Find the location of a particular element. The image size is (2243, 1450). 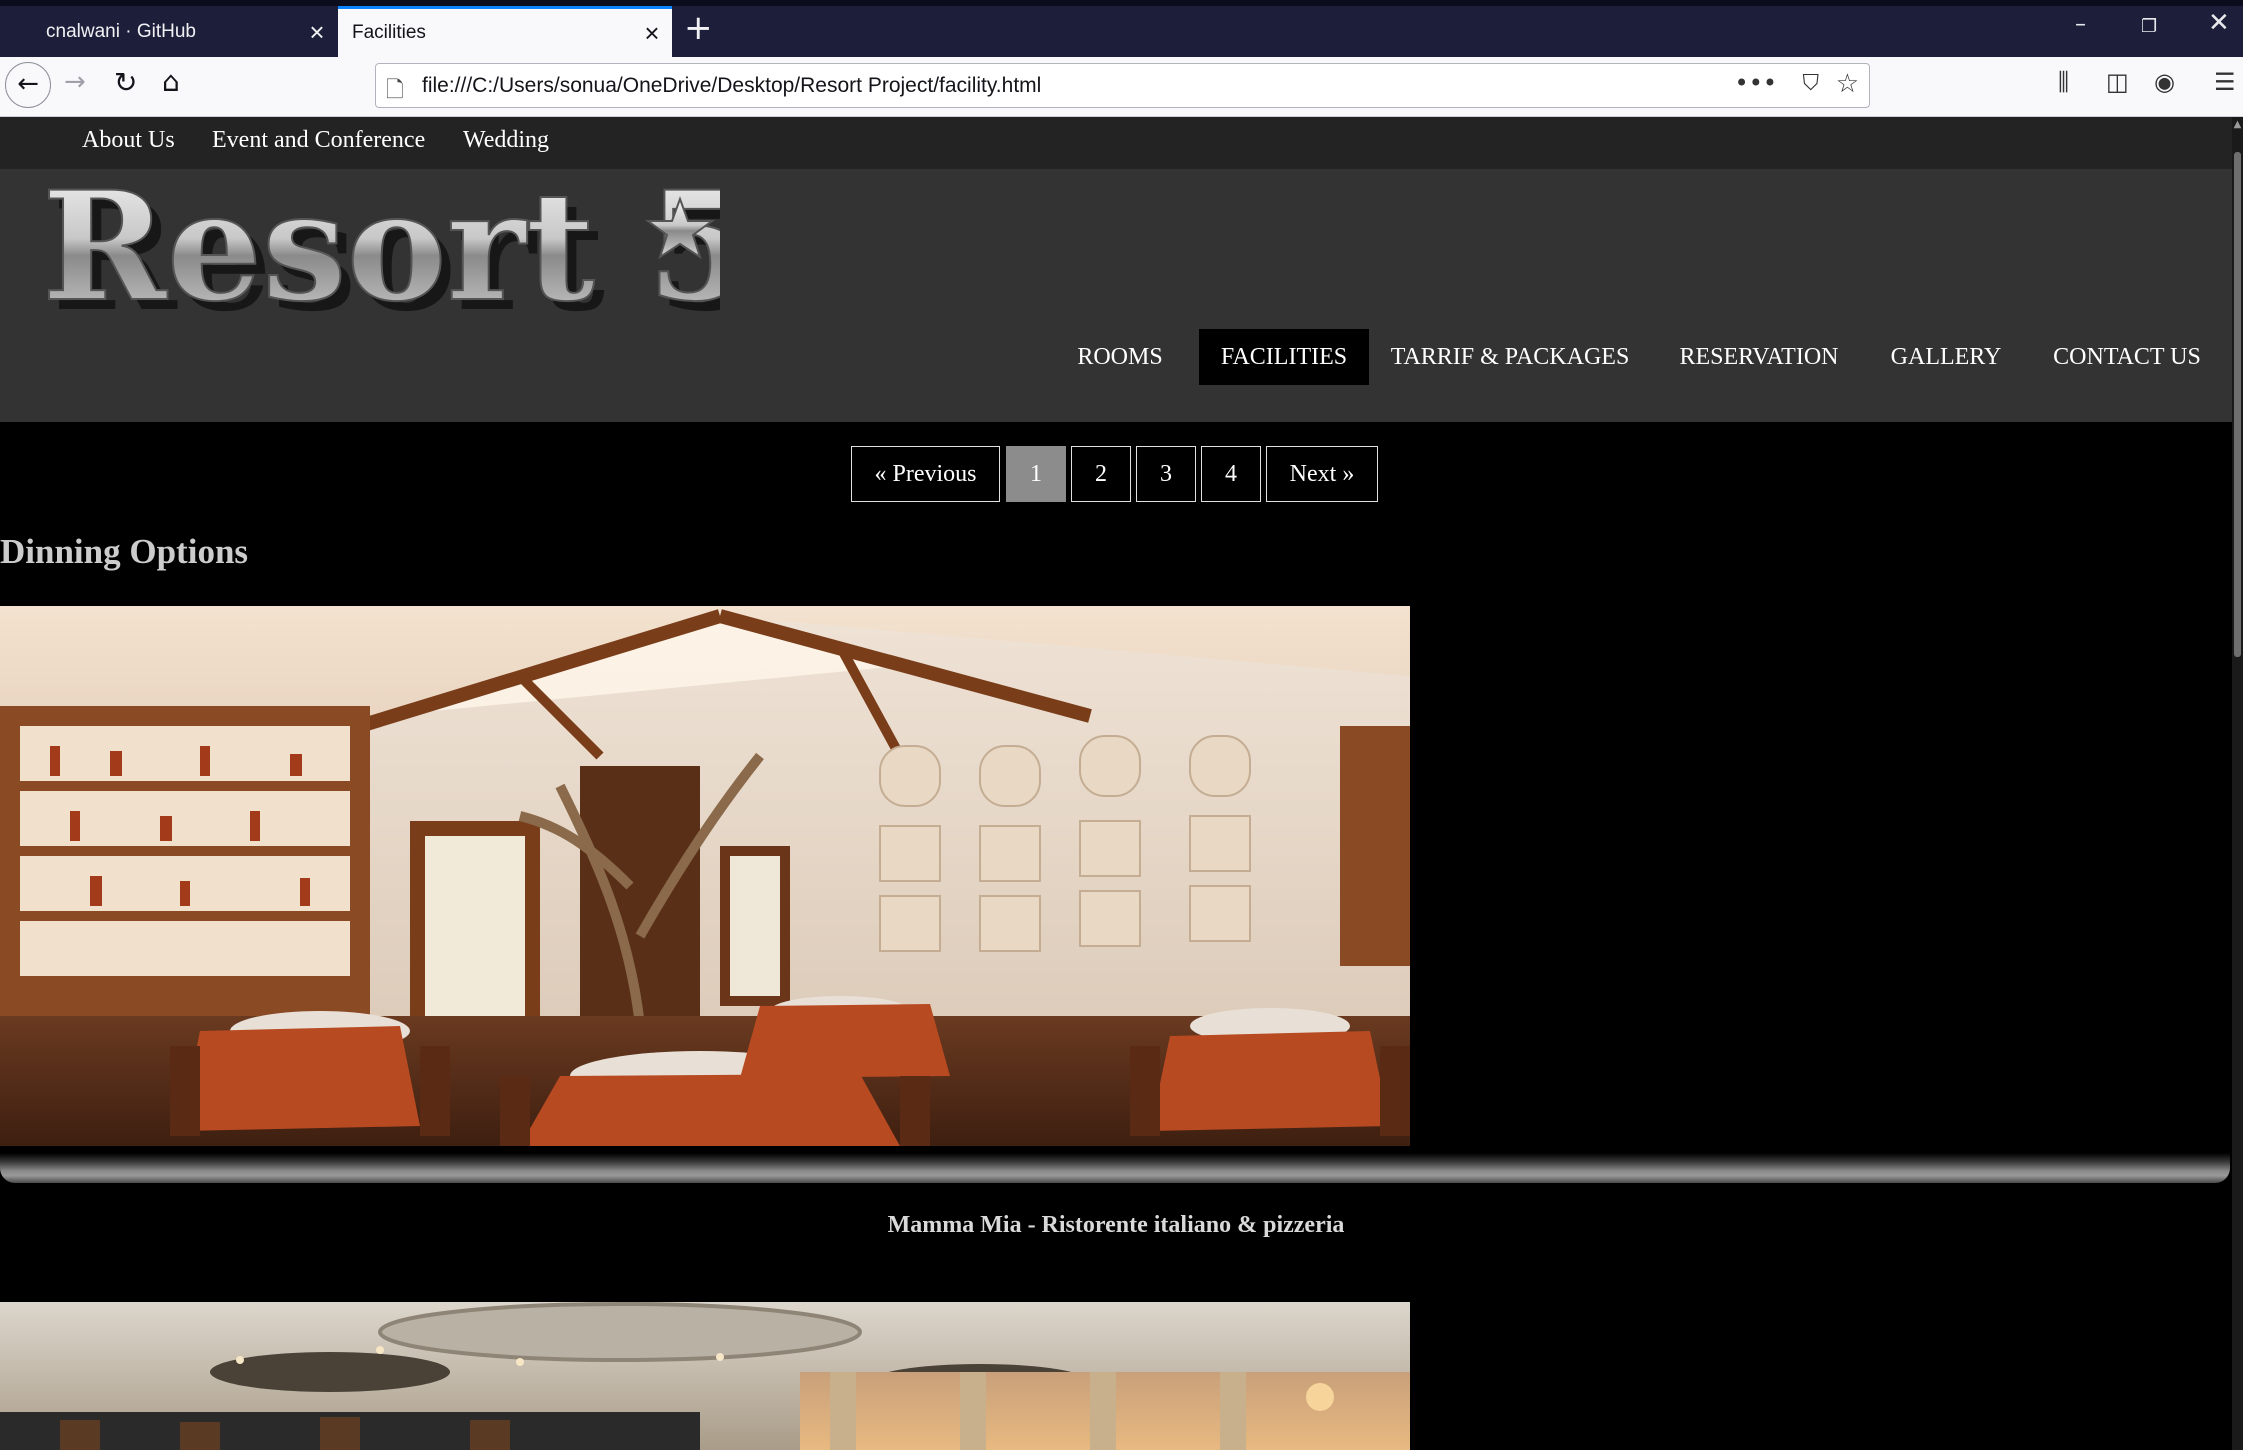

more-actions-icon: ••• is located at coordinates (1756, 83).